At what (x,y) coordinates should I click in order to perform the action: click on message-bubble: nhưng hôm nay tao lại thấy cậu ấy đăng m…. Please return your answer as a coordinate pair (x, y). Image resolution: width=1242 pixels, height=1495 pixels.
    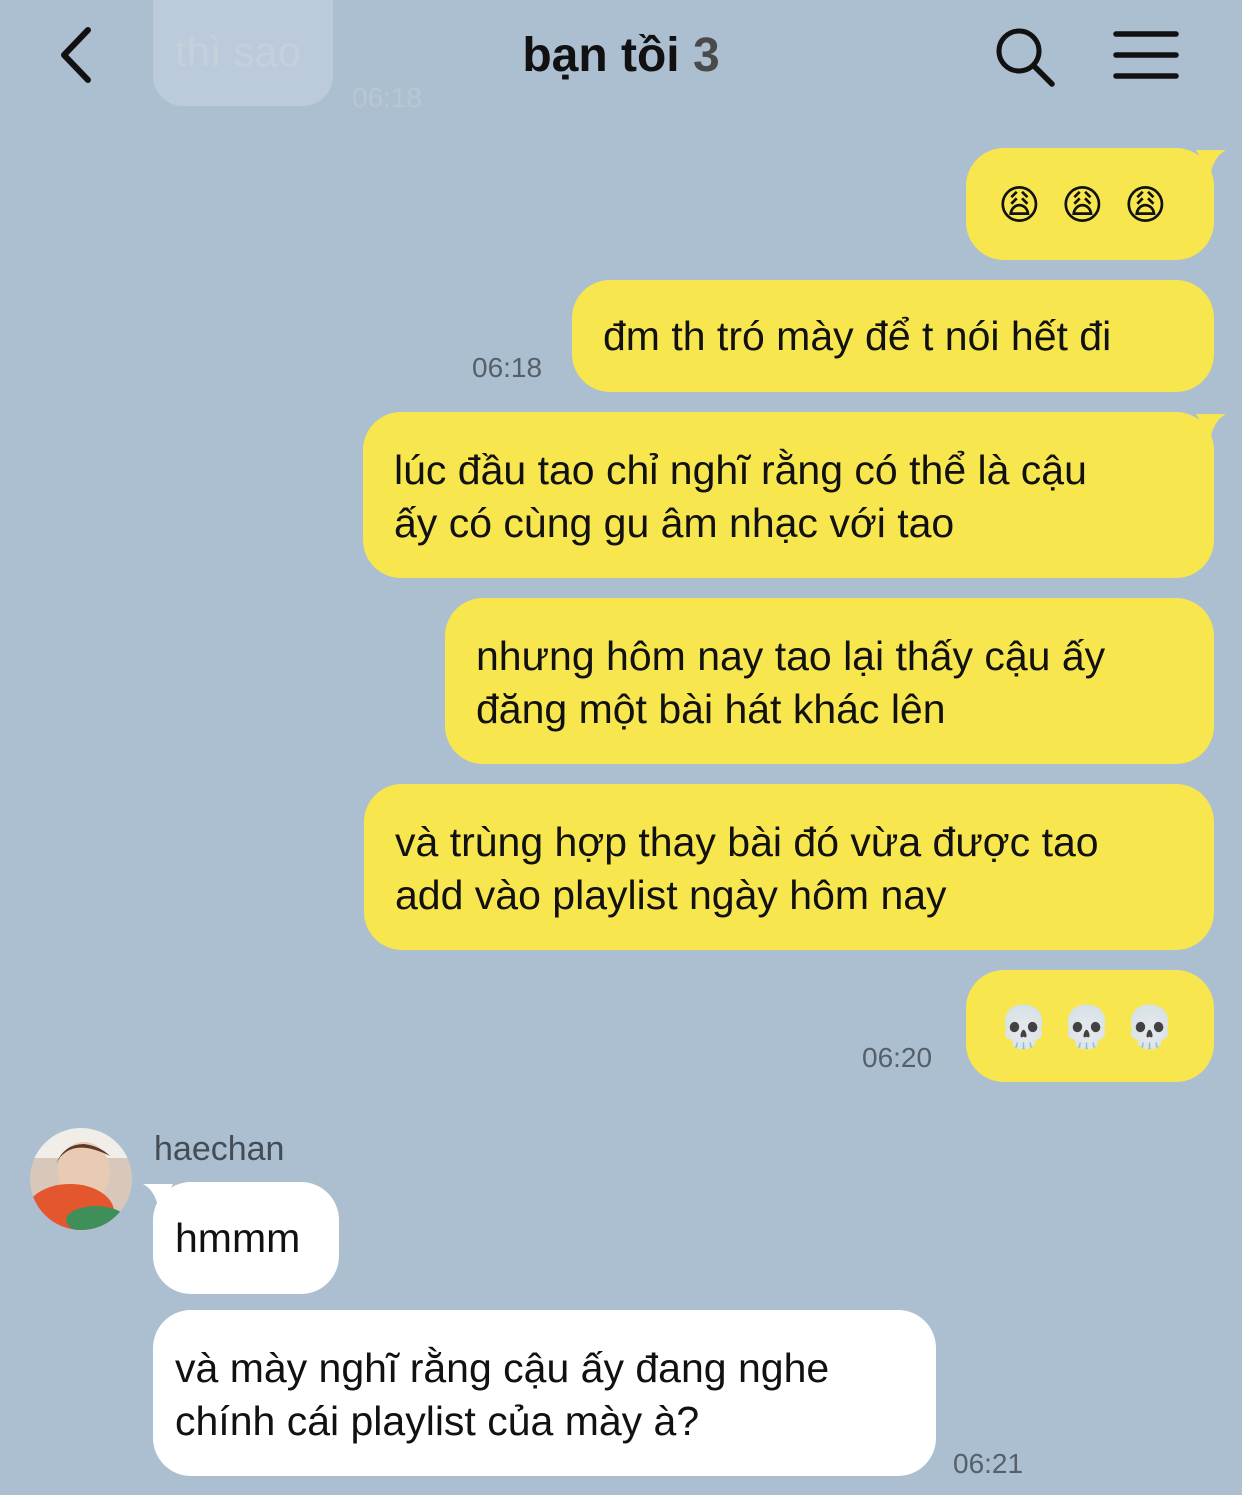
    Looking at the image, I should click on (829, 681).